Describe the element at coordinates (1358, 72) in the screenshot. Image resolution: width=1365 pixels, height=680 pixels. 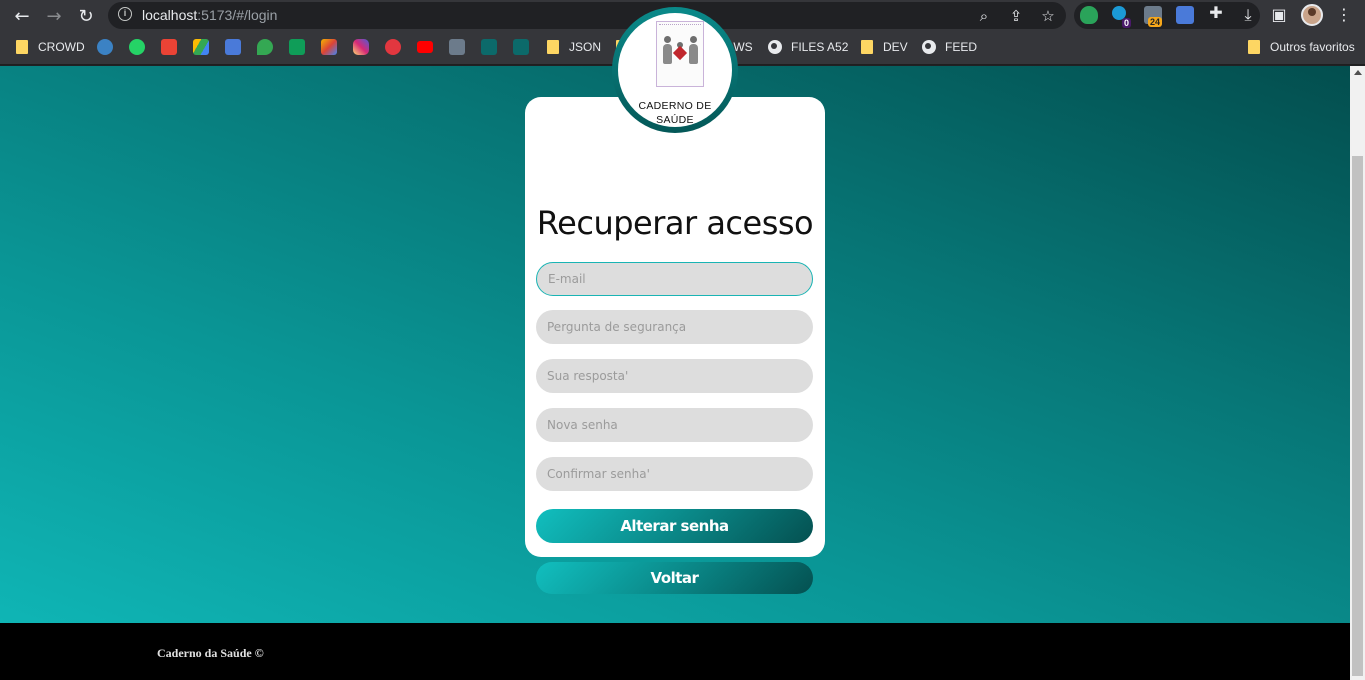
I see `scroll-up-arrow-icon` at that location.